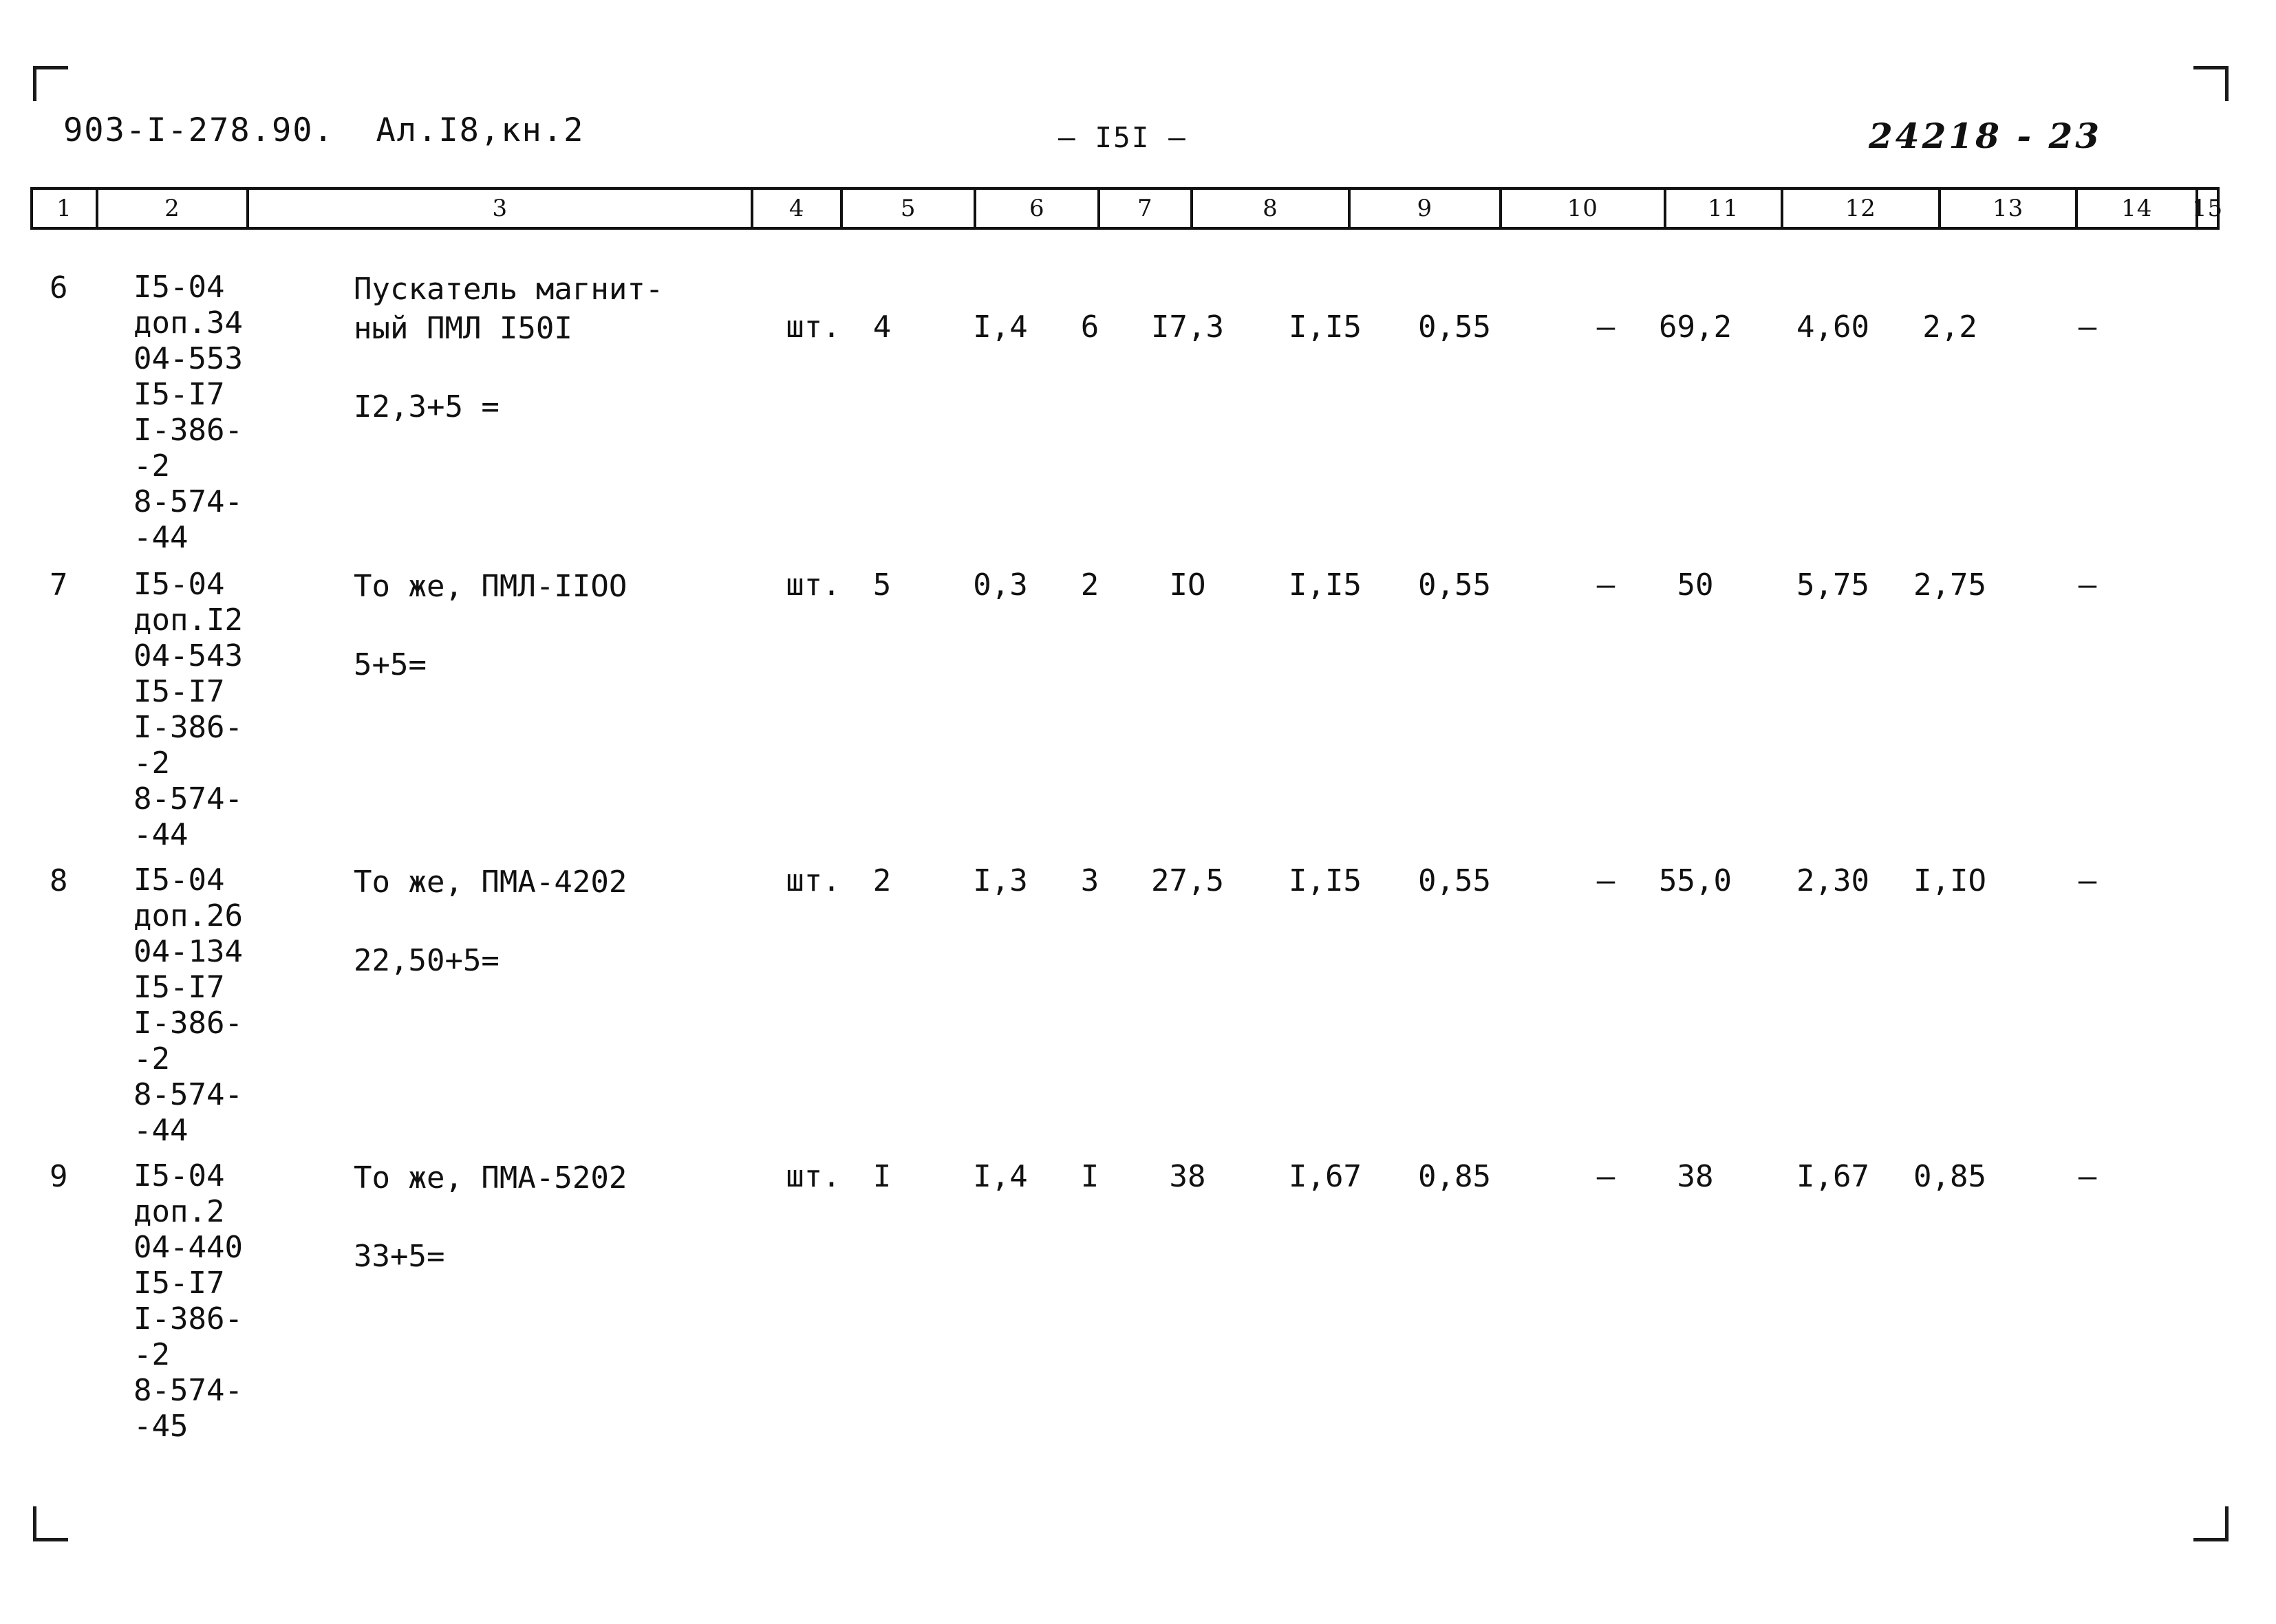 The width and height of the screenshot is (2276, 1624). Describe the element at coordinates (882, 327) in the screenshot. I see `cell-quantity: 4` at that location.